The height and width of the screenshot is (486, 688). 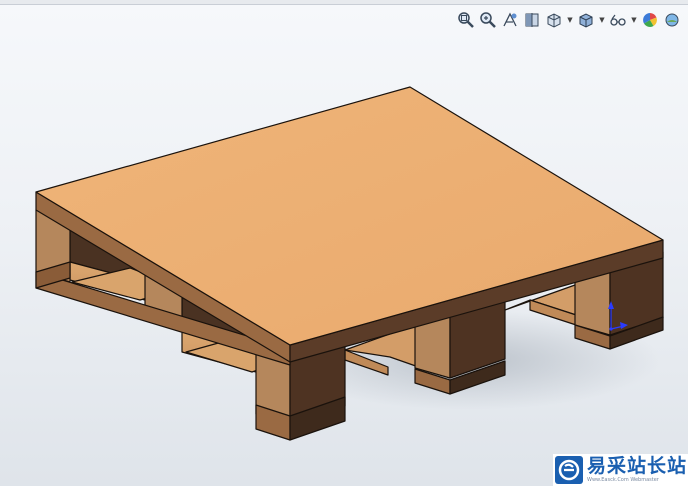 I want to click on watermark: 易采站长站 Www.Easck.Com Webmaster, so click(x=620, y=470).